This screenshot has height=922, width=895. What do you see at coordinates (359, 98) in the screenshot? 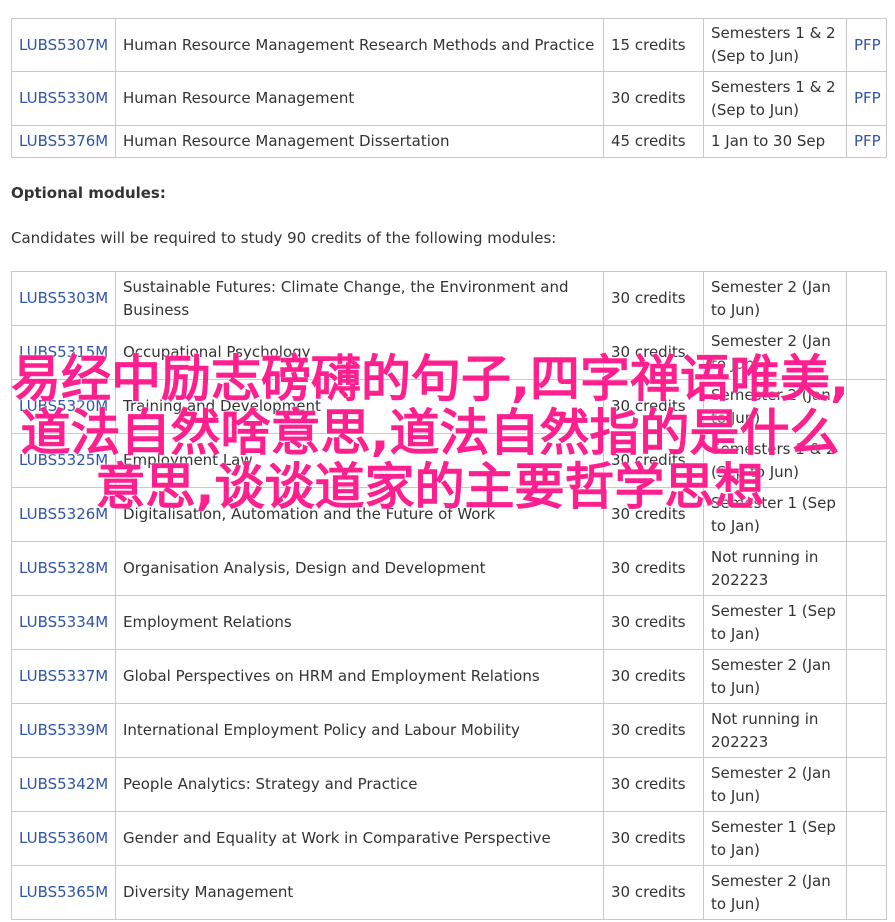
I see `module-title: Human Resource Management` at bounding box center [359, 98].